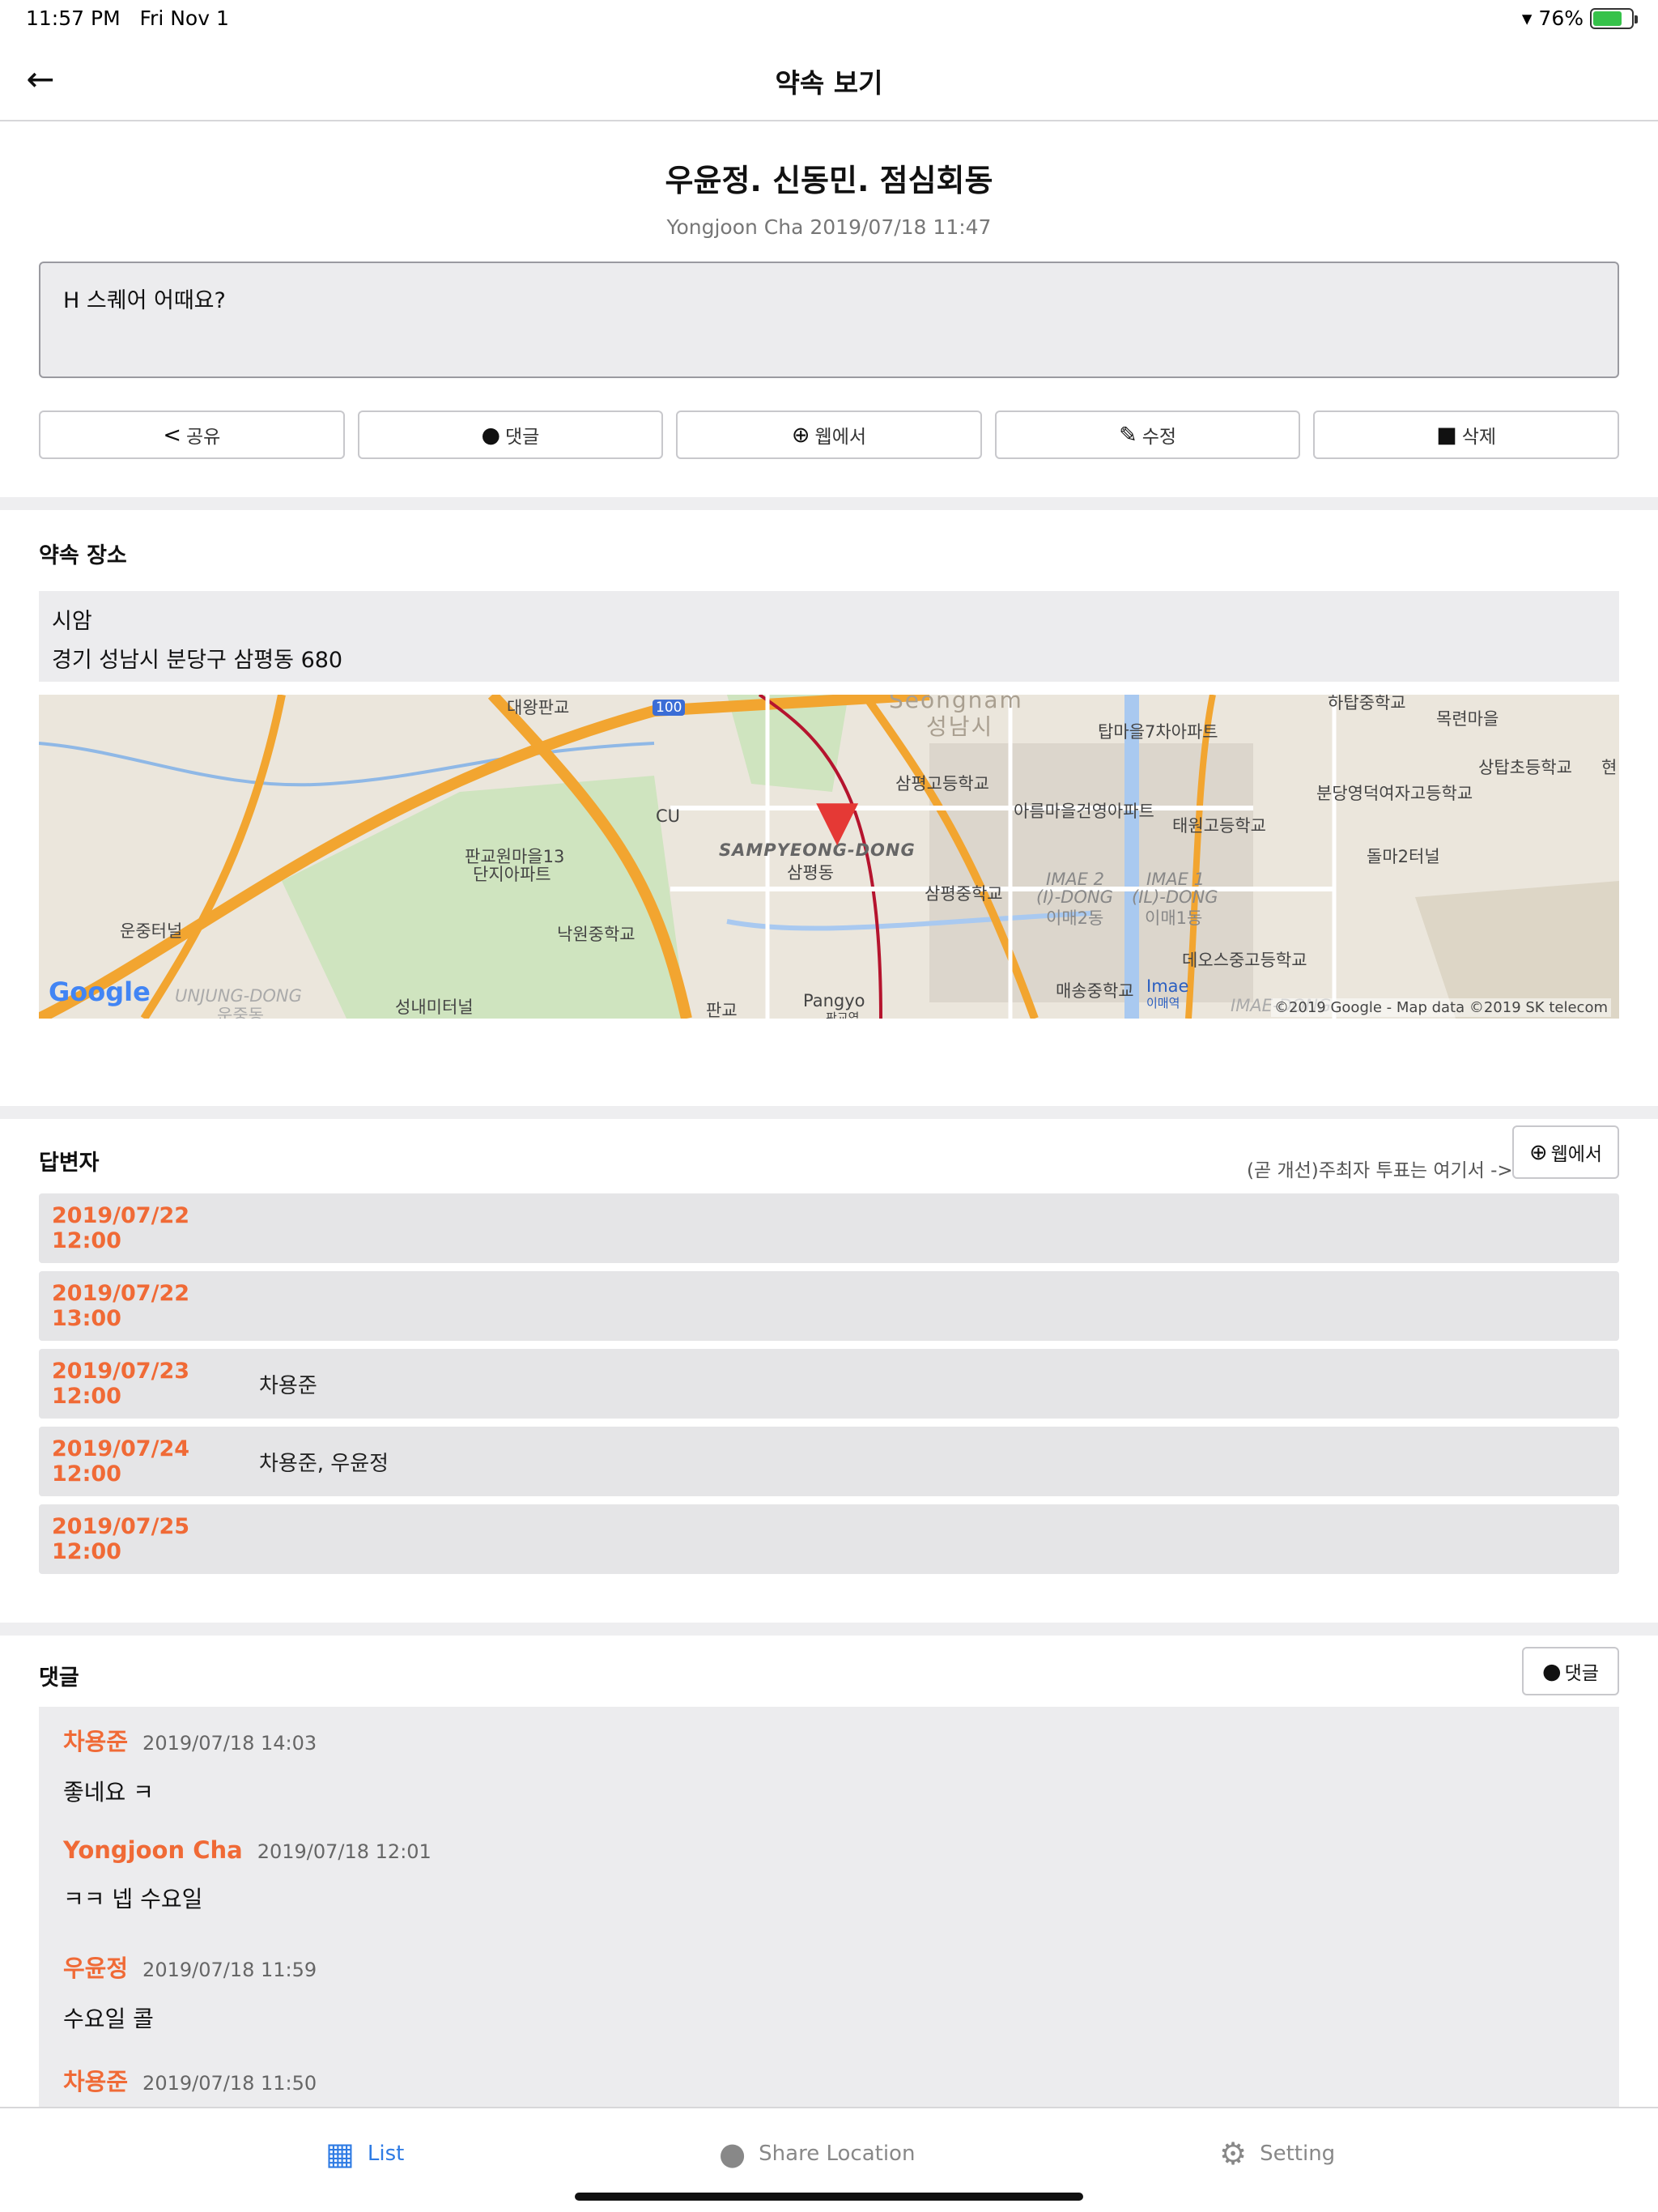  I want to click on vote-web-label: 웹에서, so click(1576, 1154).